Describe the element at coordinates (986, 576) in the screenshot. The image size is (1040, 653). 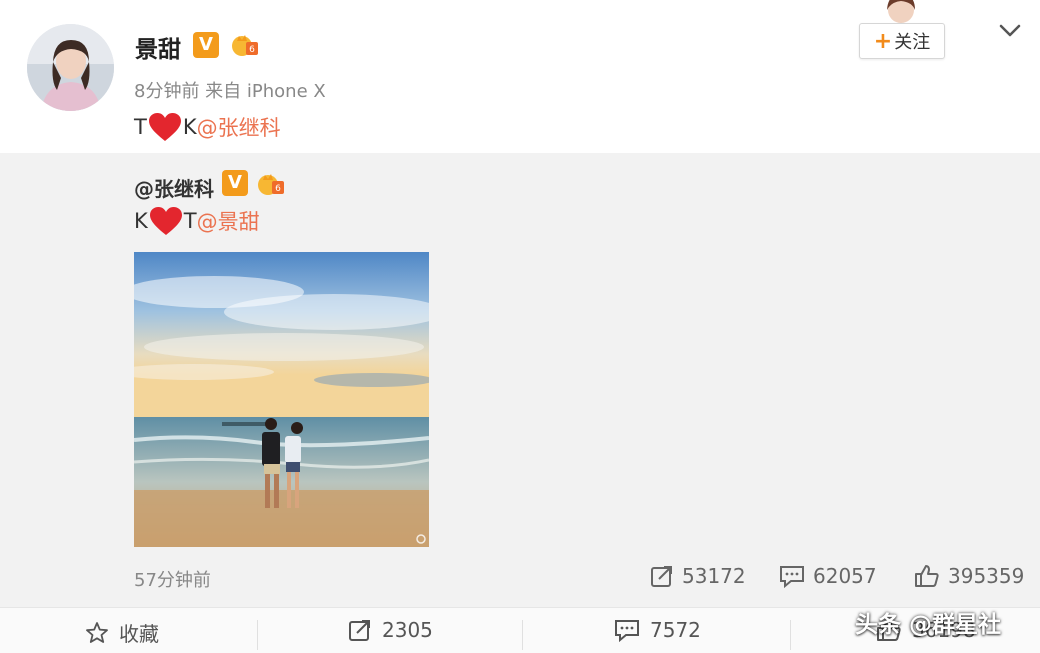
I see `like-count: 395359` at that location.